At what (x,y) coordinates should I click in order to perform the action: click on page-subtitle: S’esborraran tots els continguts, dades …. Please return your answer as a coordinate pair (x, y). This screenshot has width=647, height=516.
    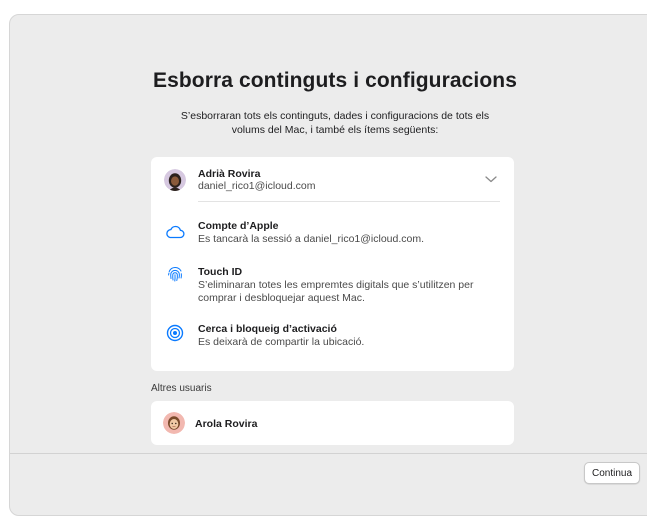
    Looking at the image, I should click on (335, 123).